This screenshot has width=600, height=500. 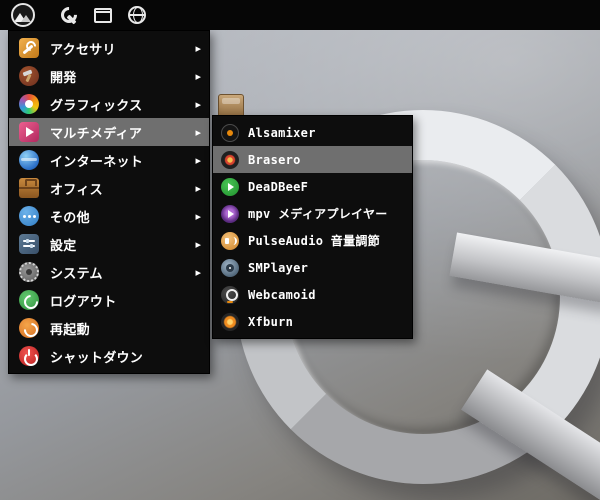 I want to click on menu-item-label: グラフィックス, so click(x=96, y=106).